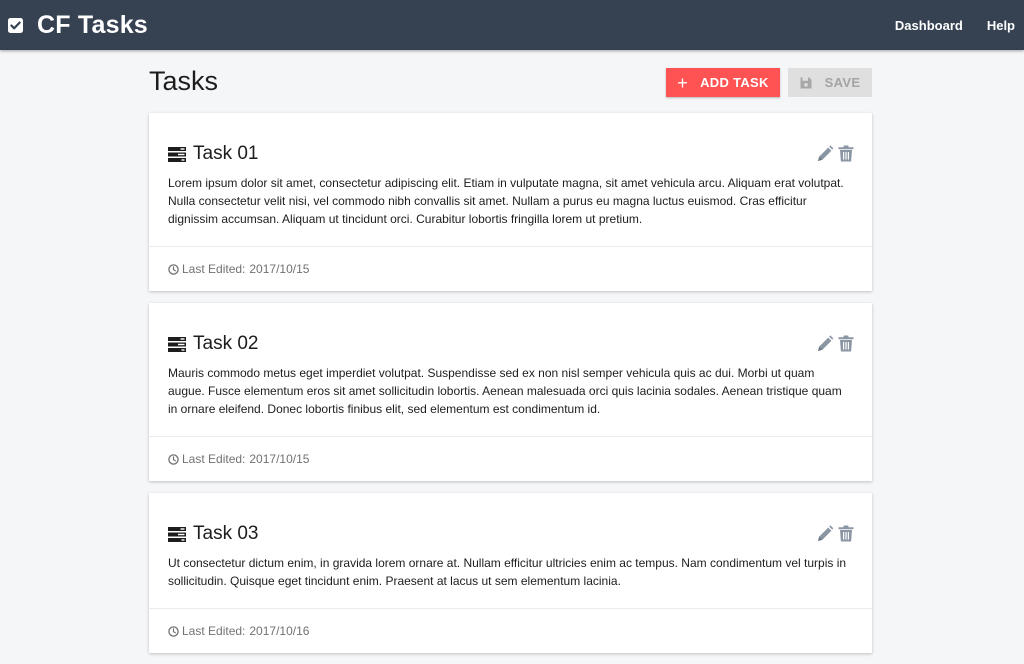 This screenshot has width=1024, height=664. Describe the element at coordinates (929, 25) in the screenshot. I see `nav-link-dashboard: Dashboard` at that location.